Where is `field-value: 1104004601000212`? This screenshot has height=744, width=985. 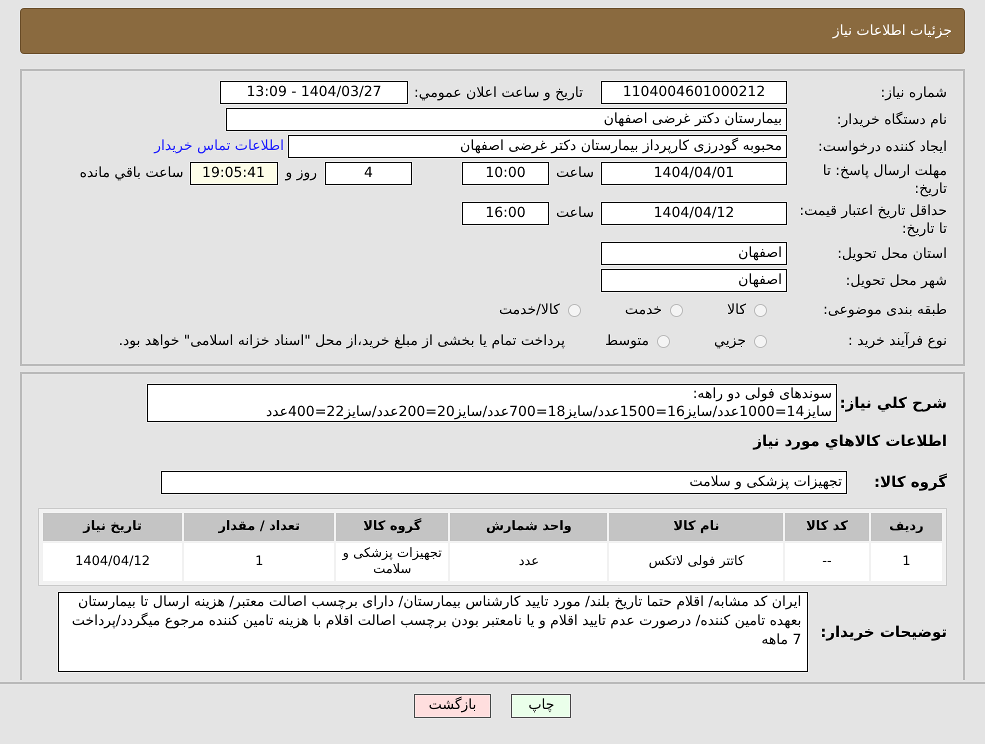 field-value: 1104004601000212 is located at coordinates (694, 92).